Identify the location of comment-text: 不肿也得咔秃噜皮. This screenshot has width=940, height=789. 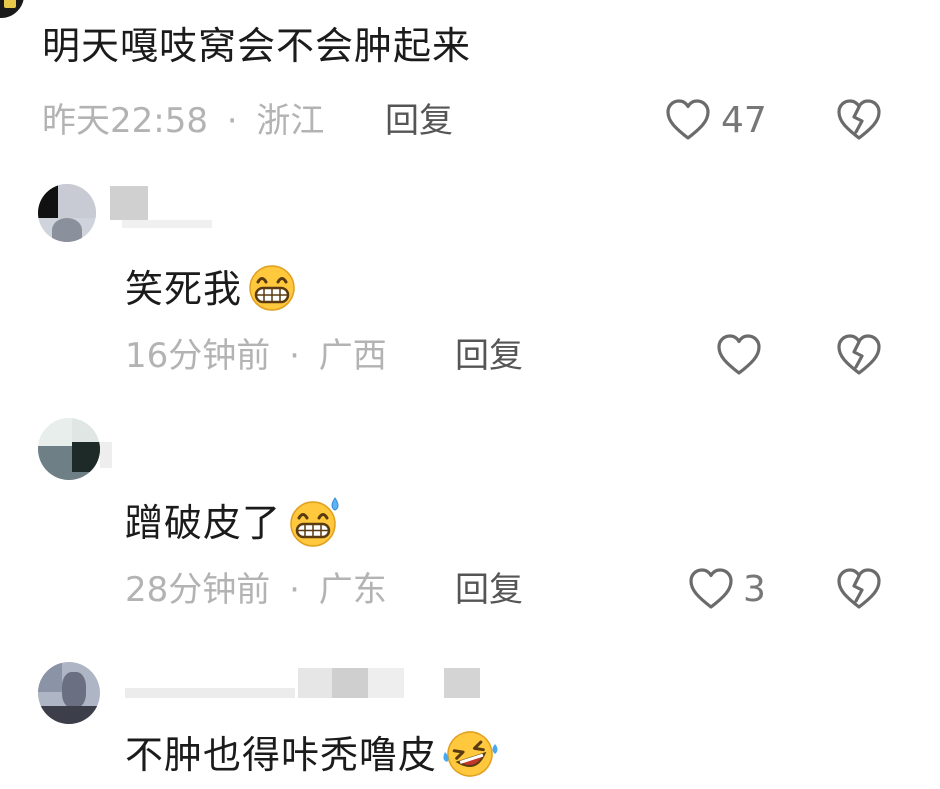
(313, 757).